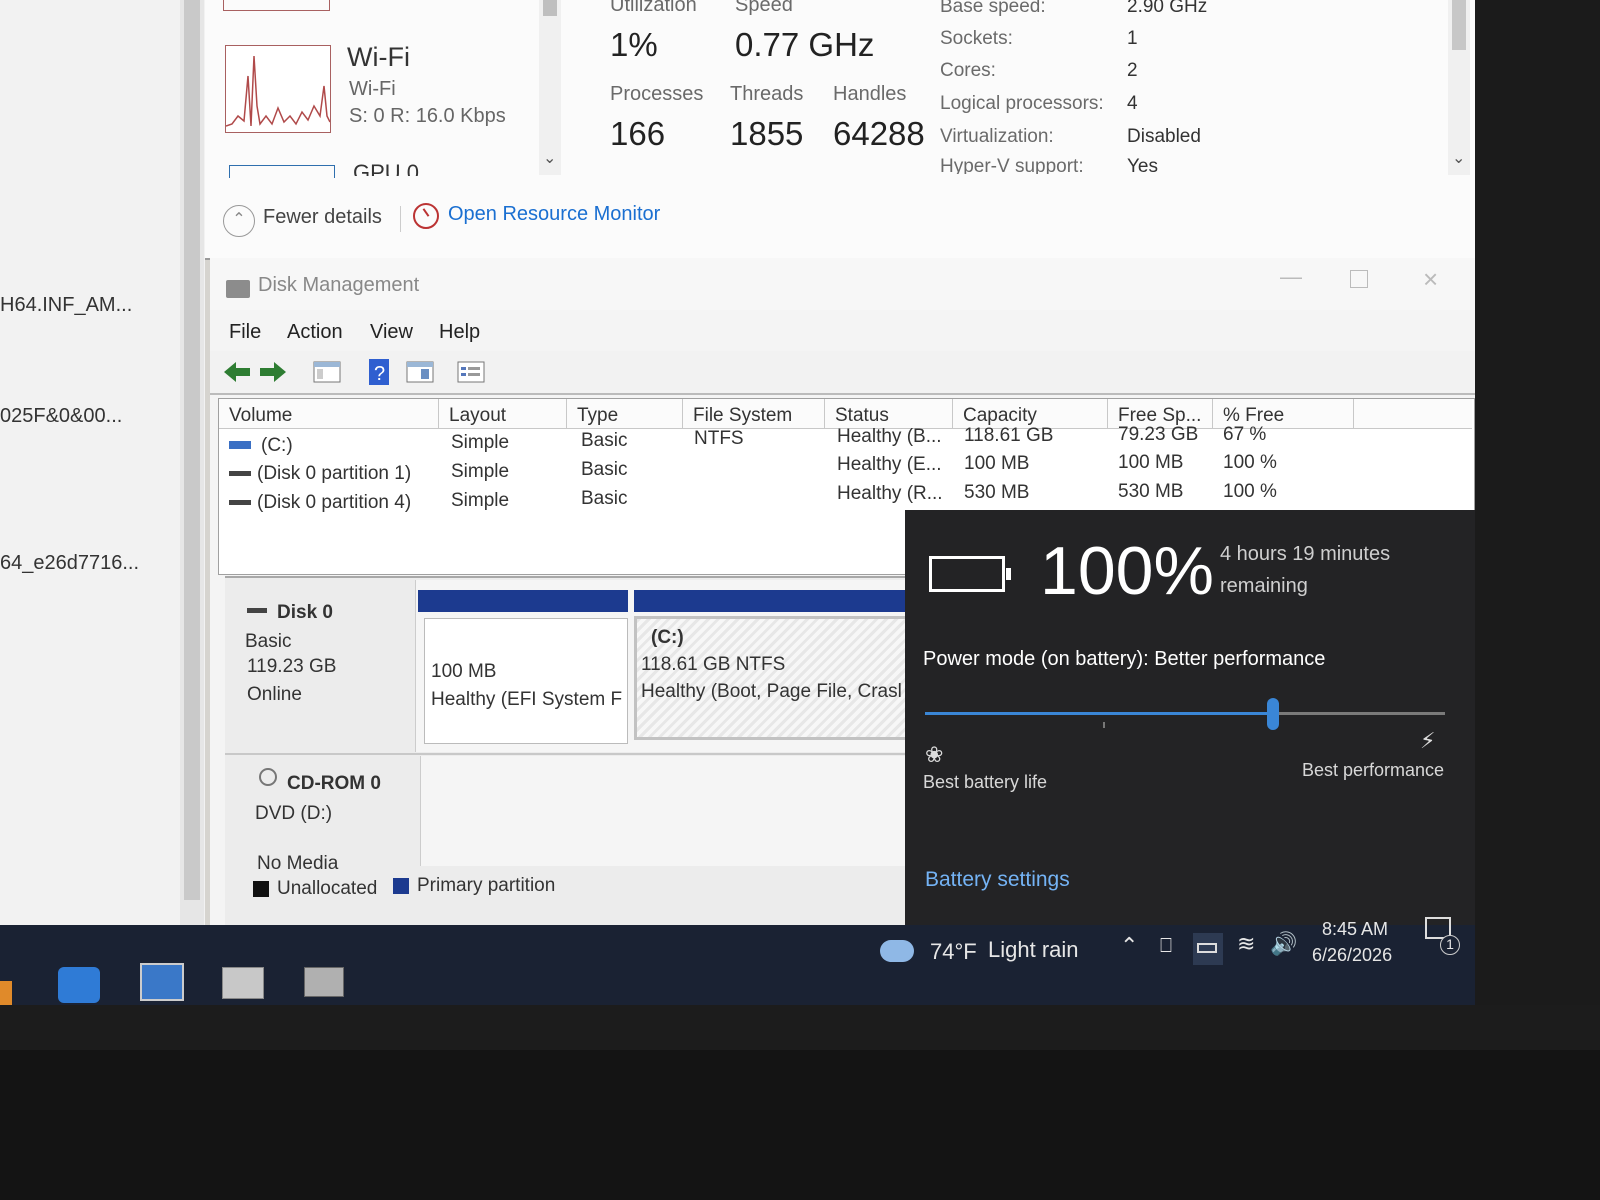 The width and height of the screenshot is (1600, 1200). I want to click on volume-icon: 🔊, so click(1283, 944).